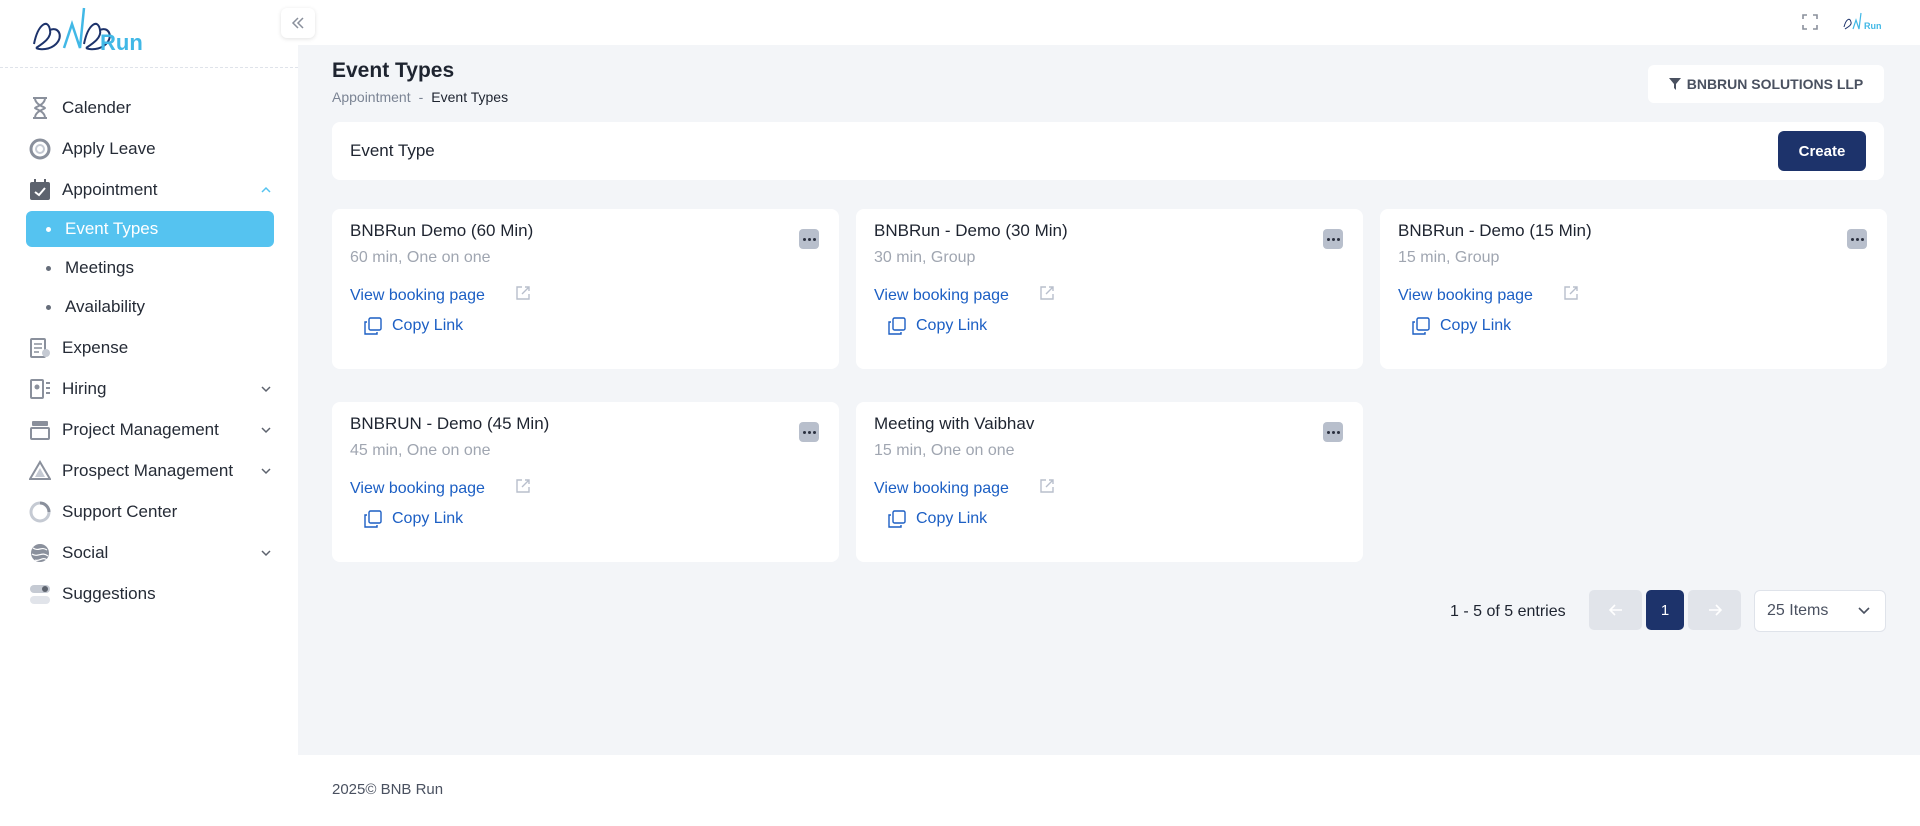 Image resolution: width=1920 pixels, height=826 pixels. I want to click on event-type-title: BNBRun - Demo (30 Min), so click(971, 230).